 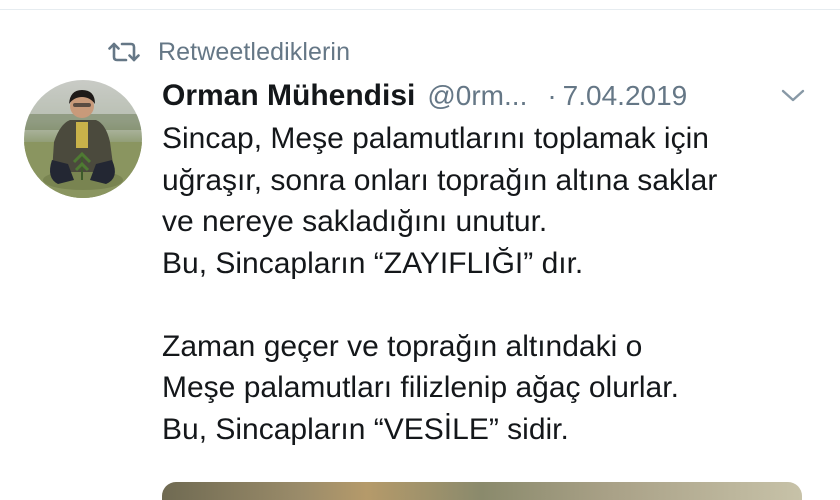 I want to click on tweet-text-line: Zaman geçer ve toprağın altındaki o, so click(x=402, y=346).